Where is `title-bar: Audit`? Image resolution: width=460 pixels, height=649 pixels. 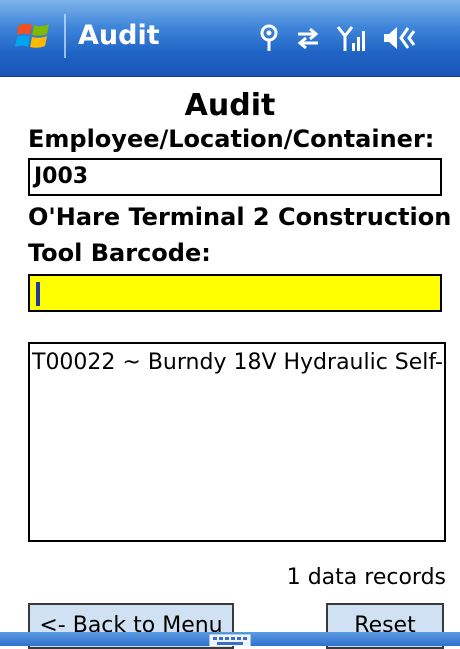
title-bar: Audit is located at coordinates (230, 38).